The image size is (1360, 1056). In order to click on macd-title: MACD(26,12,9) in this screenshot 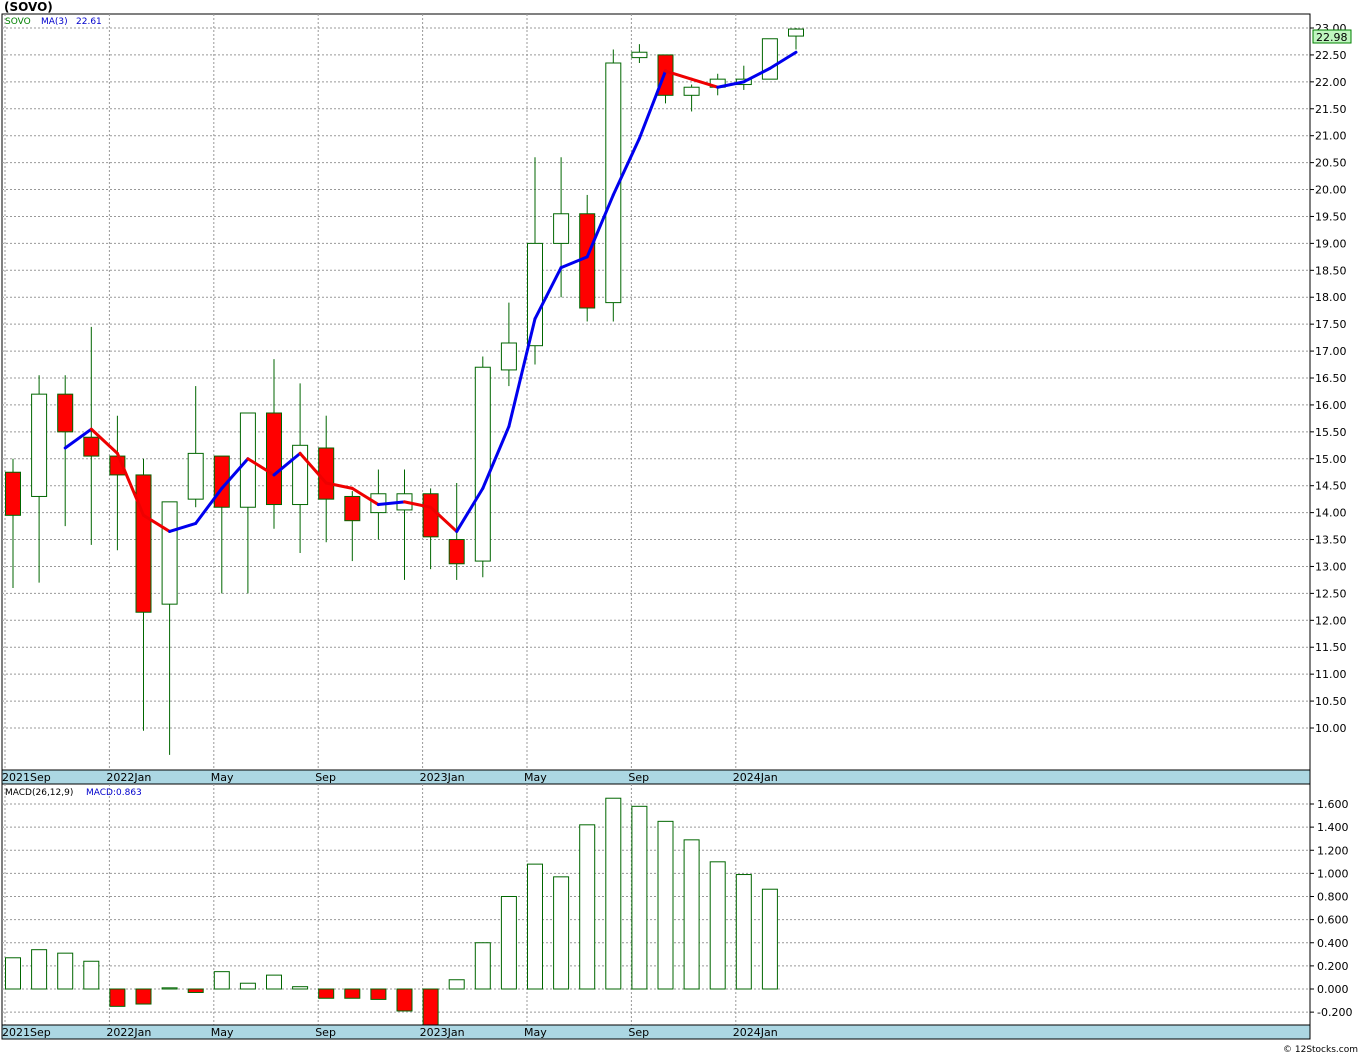, I will do `click(39, 793)`.